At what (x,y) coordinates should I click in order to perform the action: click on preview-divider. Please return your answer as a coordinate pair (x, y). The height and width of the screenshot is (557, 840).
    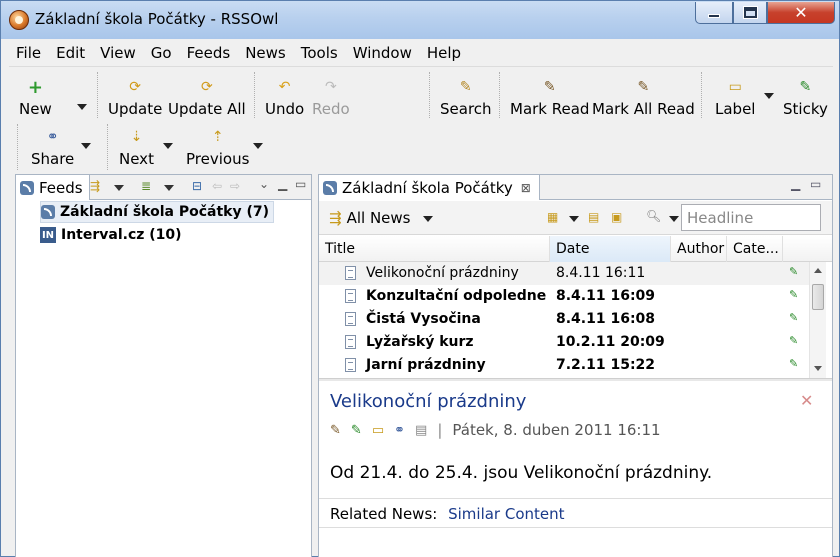
    Looking at the image, I should click on (575, 527).